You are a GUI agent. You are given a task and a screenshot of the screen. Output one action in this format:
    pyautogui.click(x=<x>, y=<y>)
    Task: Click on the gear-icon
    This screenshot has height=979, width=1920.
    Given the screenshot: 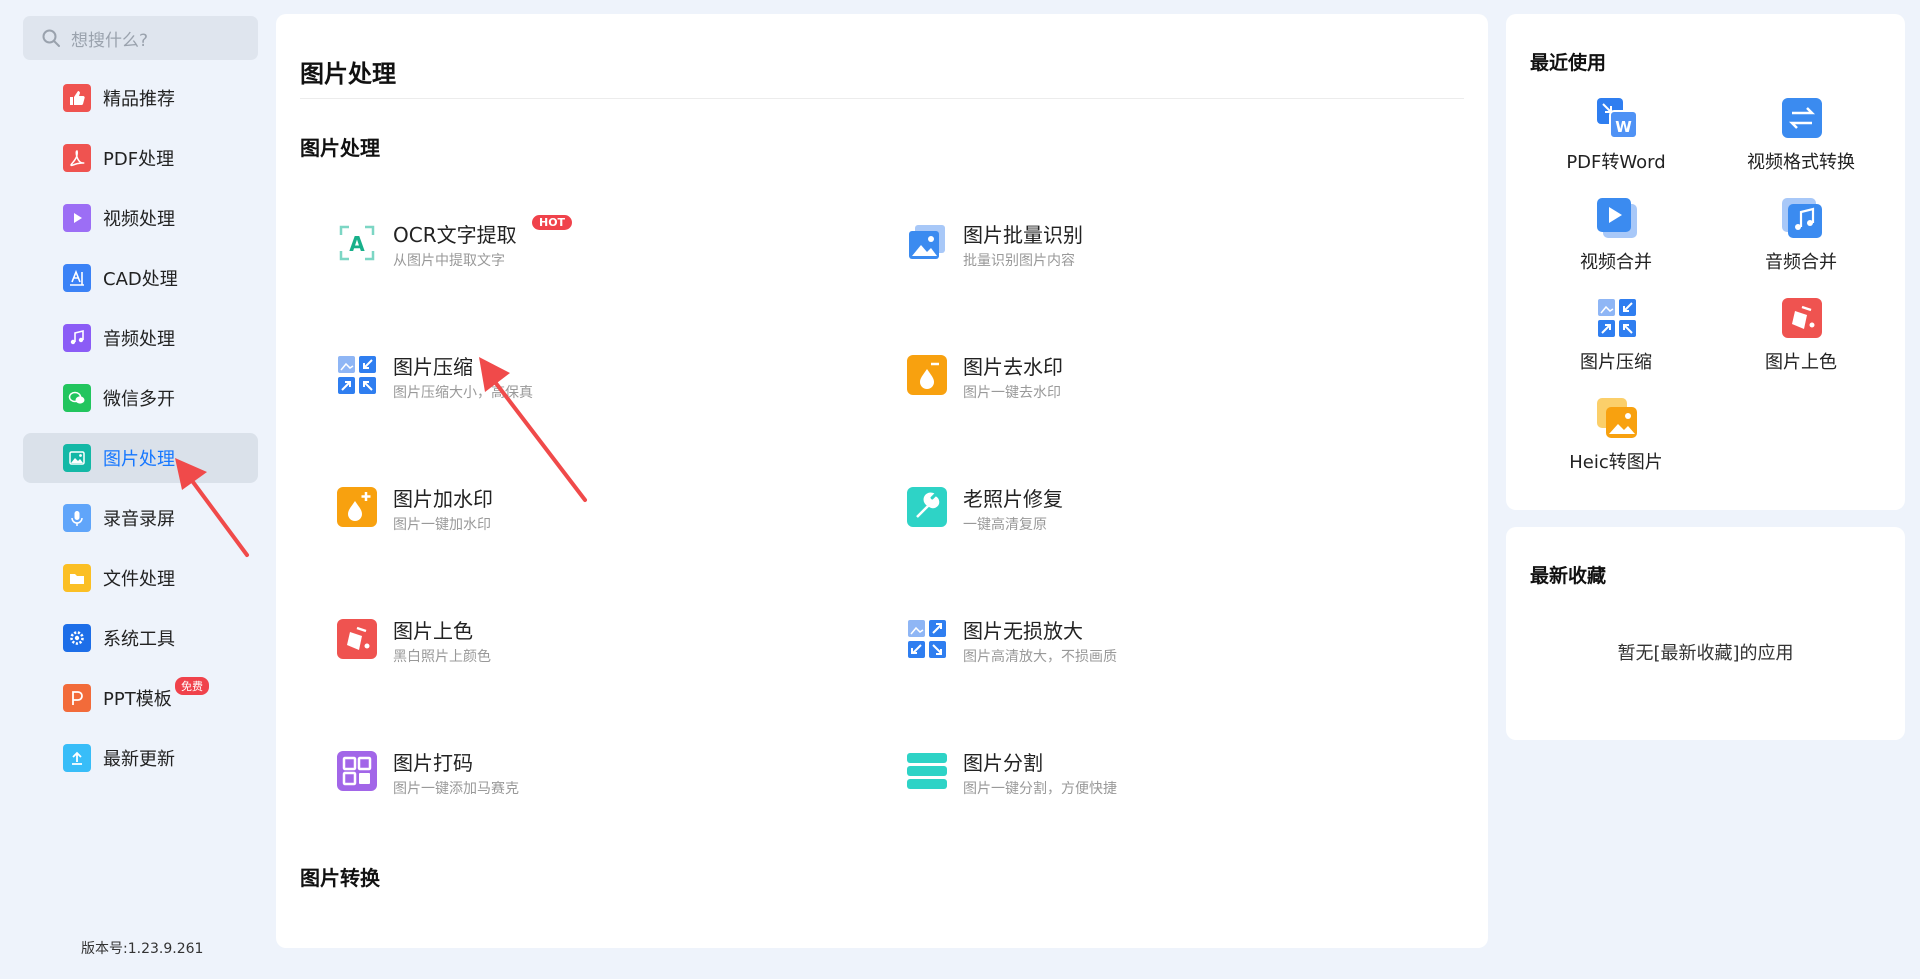 What is the action you would take?
    pyautogui.click(x=77, y=638)
    